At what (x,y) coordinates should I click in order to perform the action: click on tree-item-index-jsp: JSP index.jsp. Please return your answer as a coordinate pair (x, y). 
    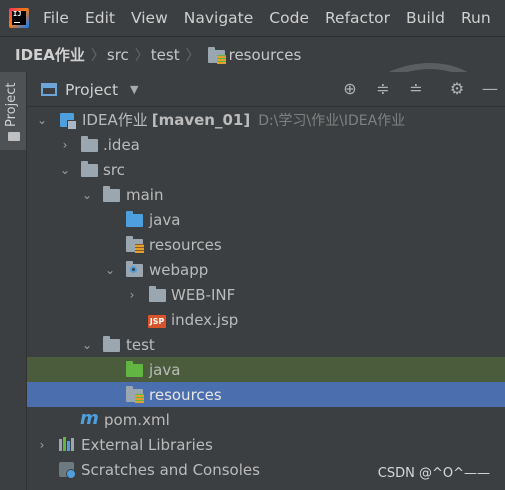
    Looking at the image, I should click on (266, 319).